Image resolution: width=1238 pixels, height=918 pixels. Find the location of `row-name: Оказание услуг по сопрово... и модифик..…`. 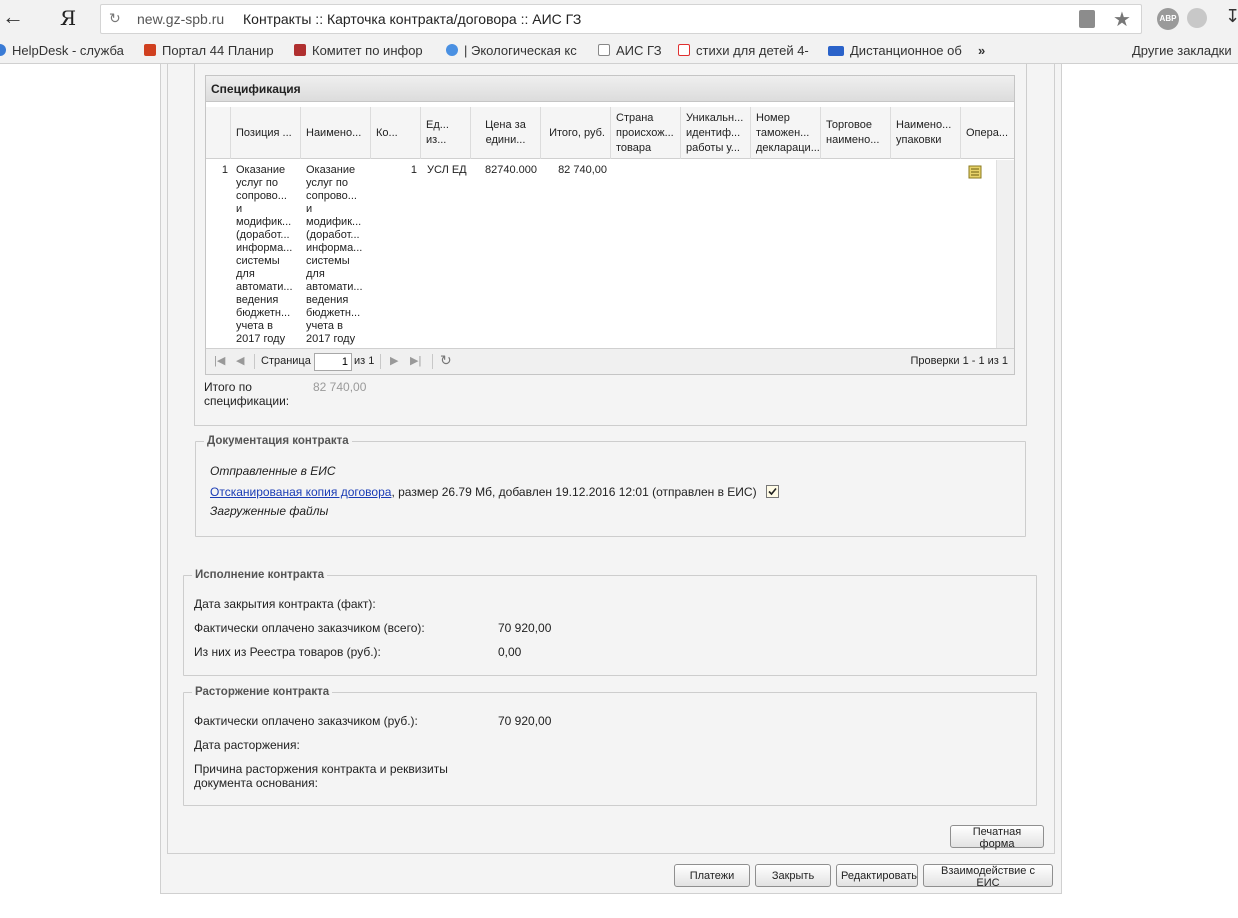

row-name: Оказание услуг по сопрово... и модифик..… is located at coordinates (334, 254).